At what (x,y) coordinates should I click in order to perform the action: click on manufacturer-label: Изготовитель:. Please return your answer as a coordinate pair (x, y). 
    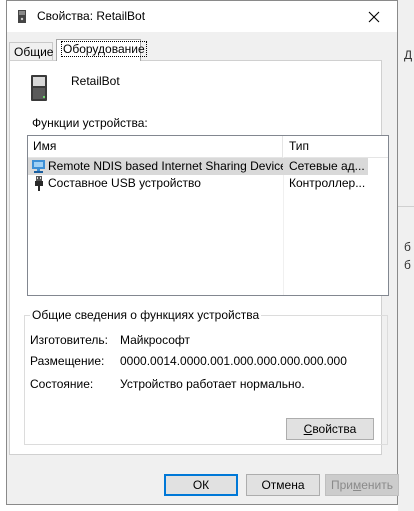
    Looking at the image, I should click on (69, 340).